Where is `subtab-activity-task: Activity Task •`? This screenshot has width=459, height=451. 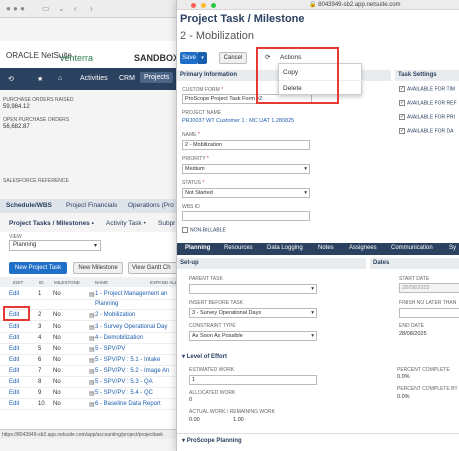
subtab-activity-task: Activity Task • is located at coordinates (126, 223).